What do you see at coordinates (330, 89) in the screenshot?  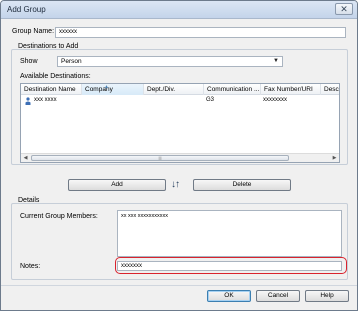 I see `column-header-description: Desc` at bounding box center [330, 89].